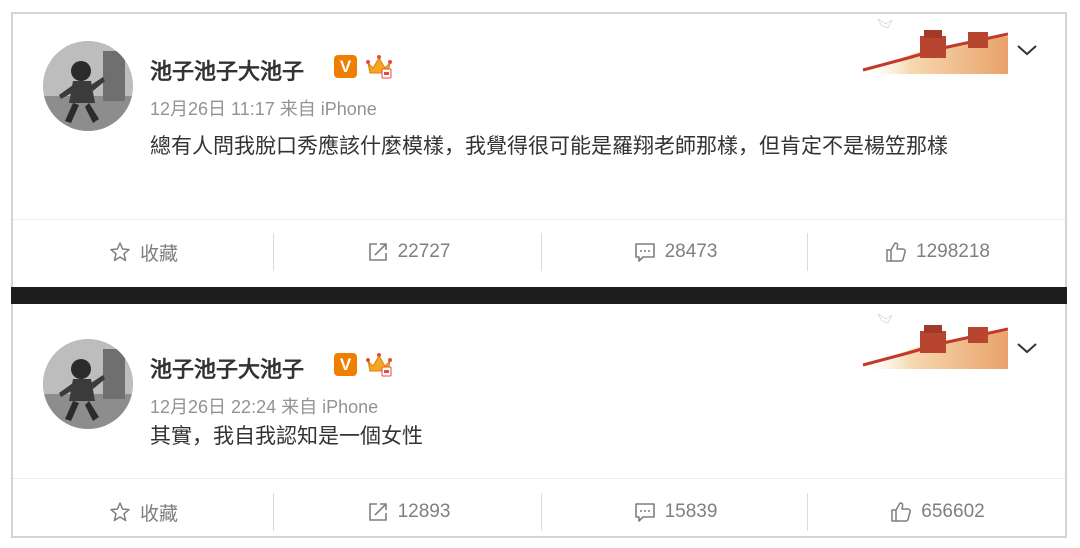  I want to click on like-count: 1298218, so click(953, 251).